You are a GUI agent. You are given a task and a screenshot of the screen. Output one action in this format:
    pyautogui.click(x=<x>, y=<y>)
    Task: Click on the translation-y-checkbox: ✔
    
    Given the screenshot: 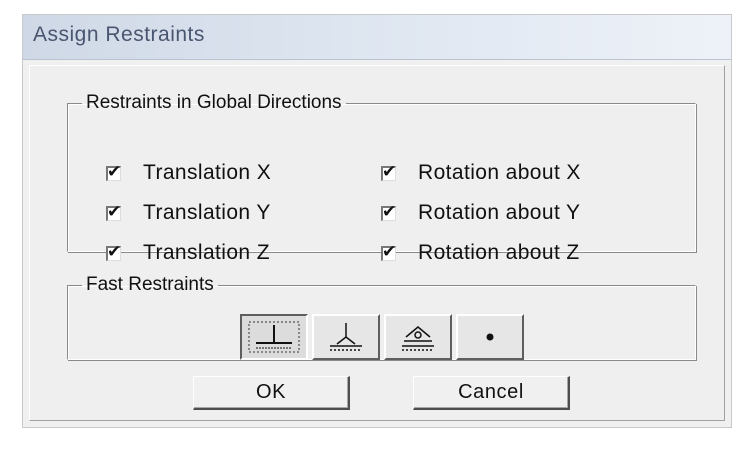 What is the action you would take?
    pyautogui.click(x=113, y=211)
    